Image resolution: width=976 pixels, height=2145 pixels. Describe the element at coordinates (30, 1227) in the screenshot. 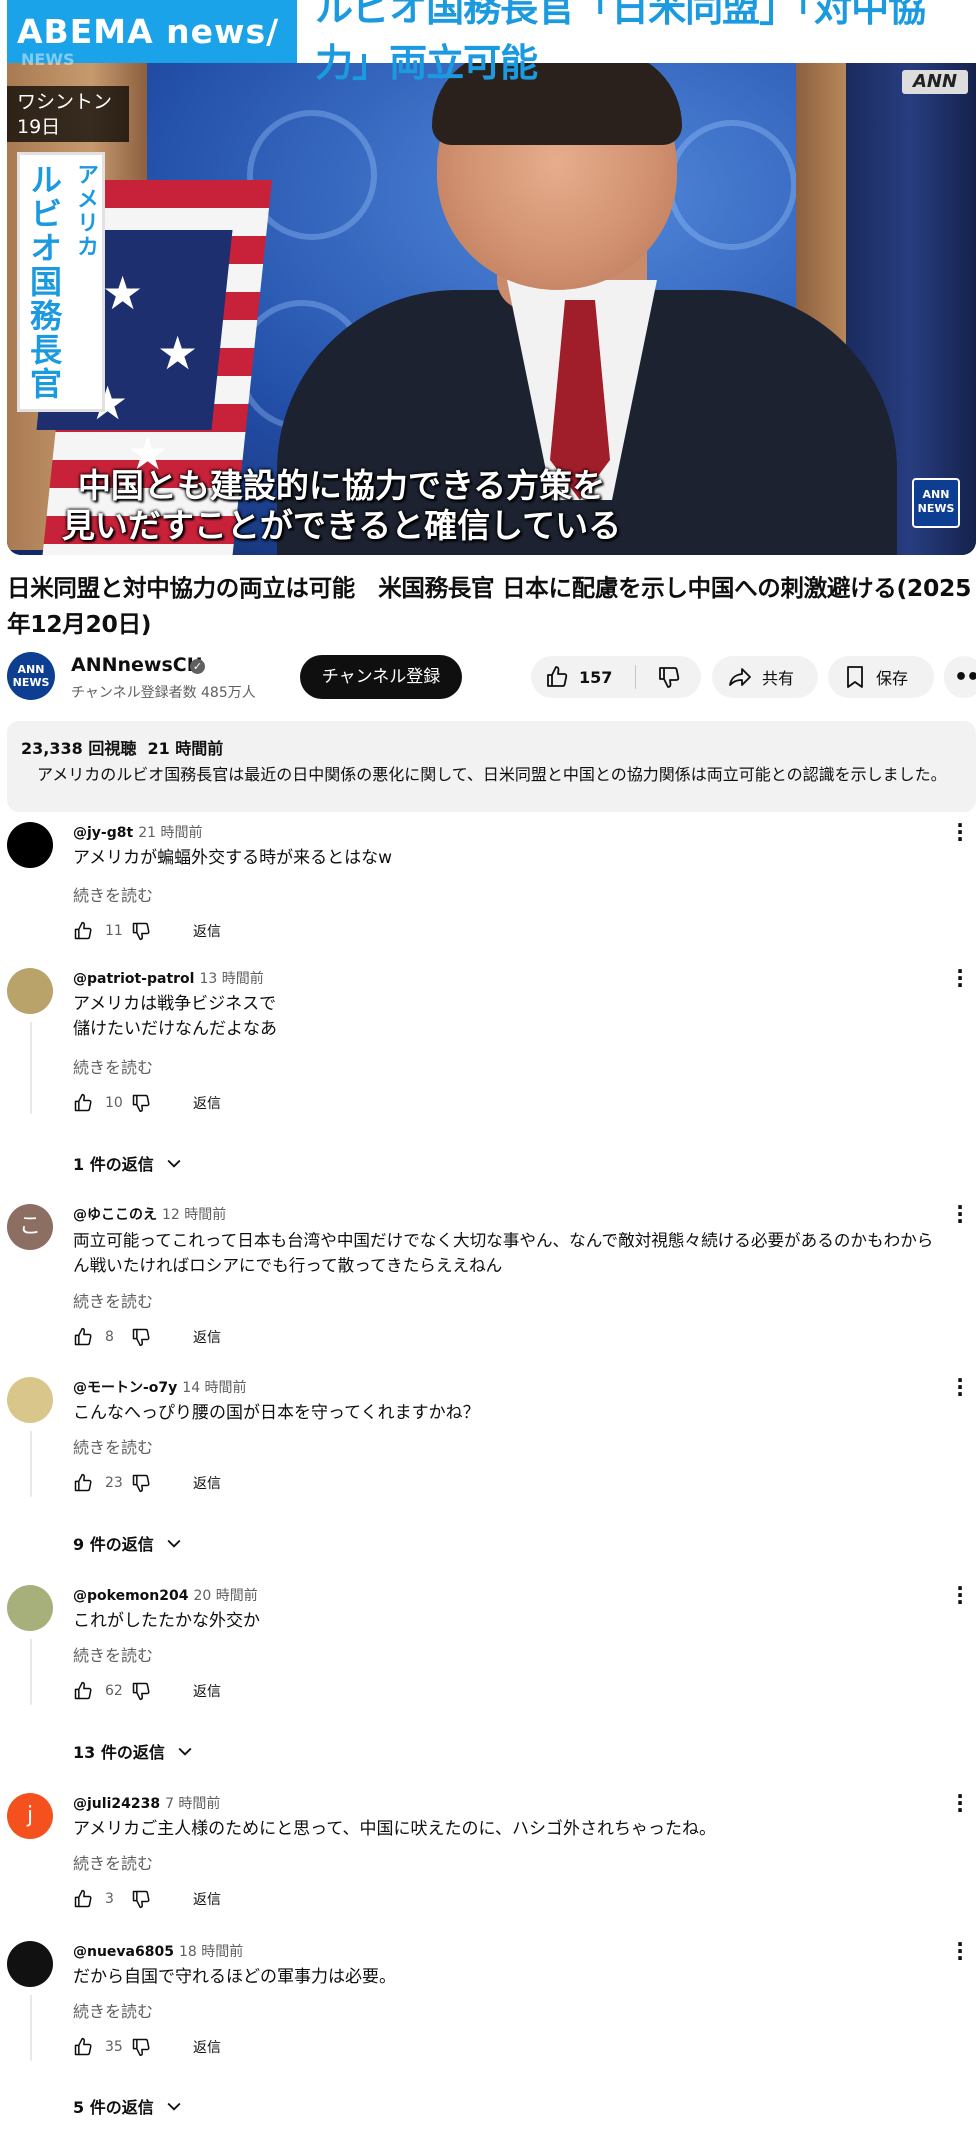

I see `commenter-avatar: こ` at that location.